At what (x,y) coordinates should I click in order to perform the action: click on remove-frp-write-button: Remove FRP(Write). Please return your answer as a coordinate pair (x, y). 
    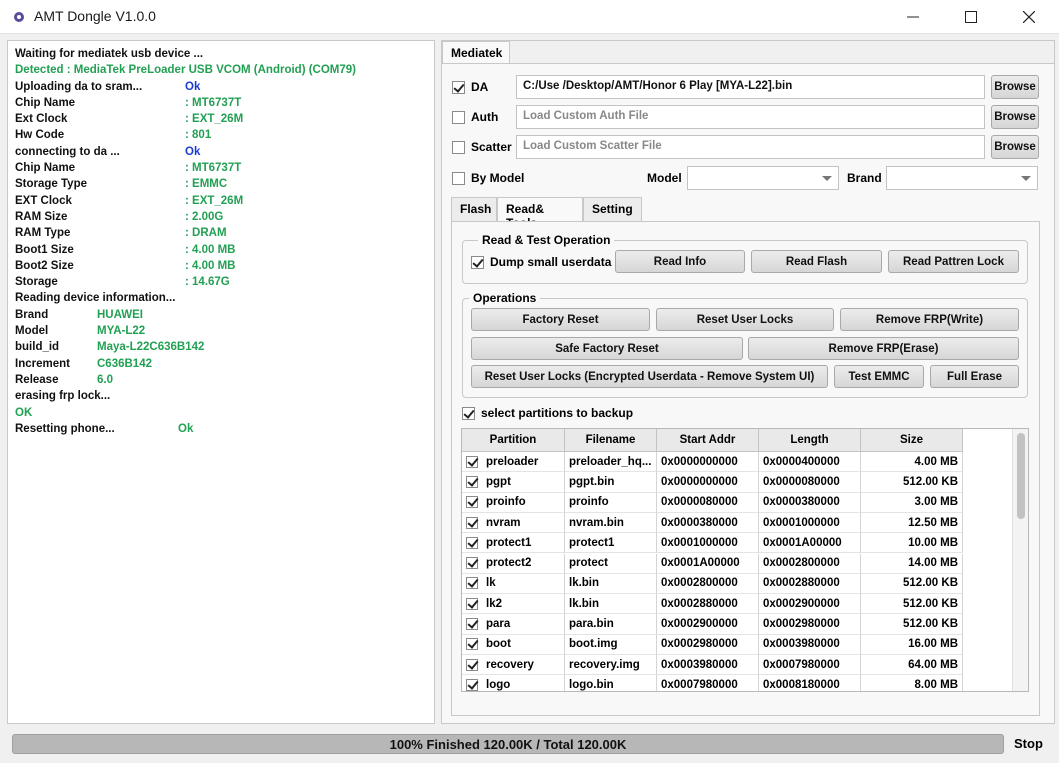
    Looking at the image, I should click on (929, 319).